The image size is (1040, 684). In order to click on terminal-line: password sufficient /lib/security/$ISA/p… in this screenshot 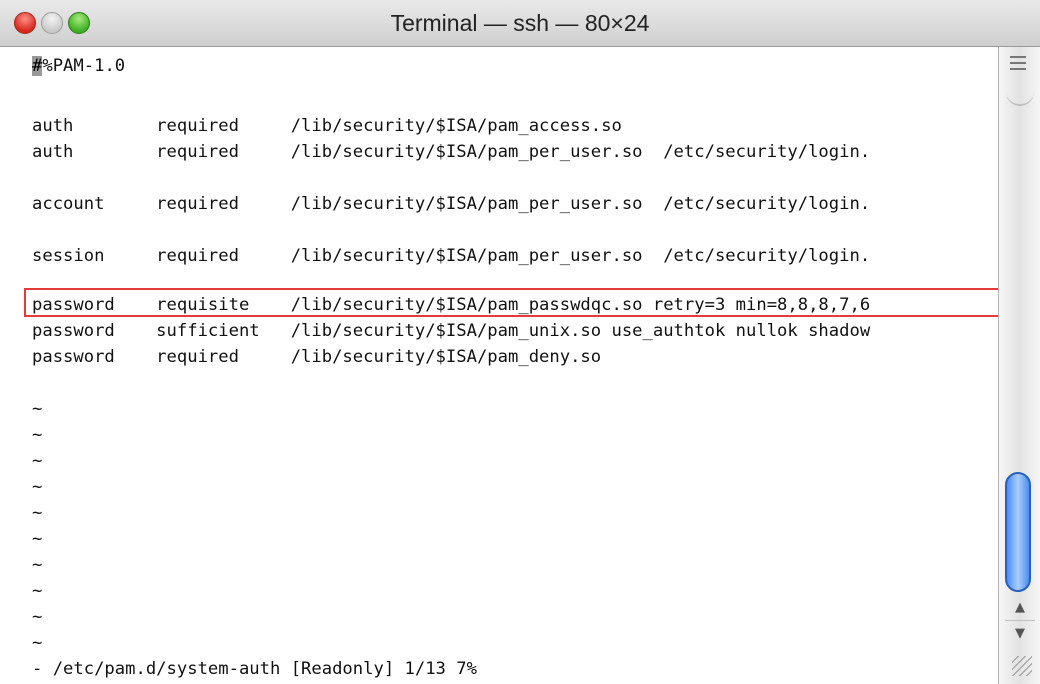, I will do `click(451, 331)`.